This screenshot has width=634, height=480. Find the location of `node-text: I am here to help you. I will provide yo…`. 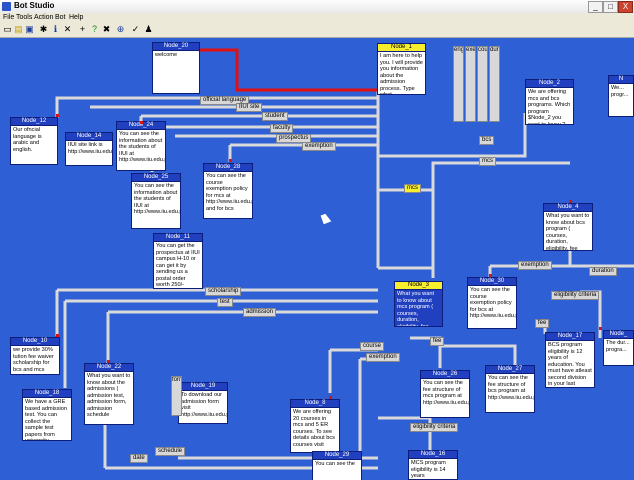

node-text: I am here to help you. I will provide yo… is located at coordinates (401, 73).